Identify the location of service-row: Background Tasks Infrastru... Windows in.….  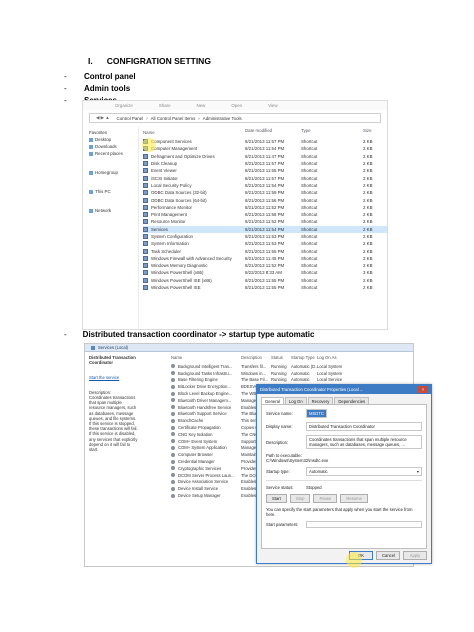
(292, 373).